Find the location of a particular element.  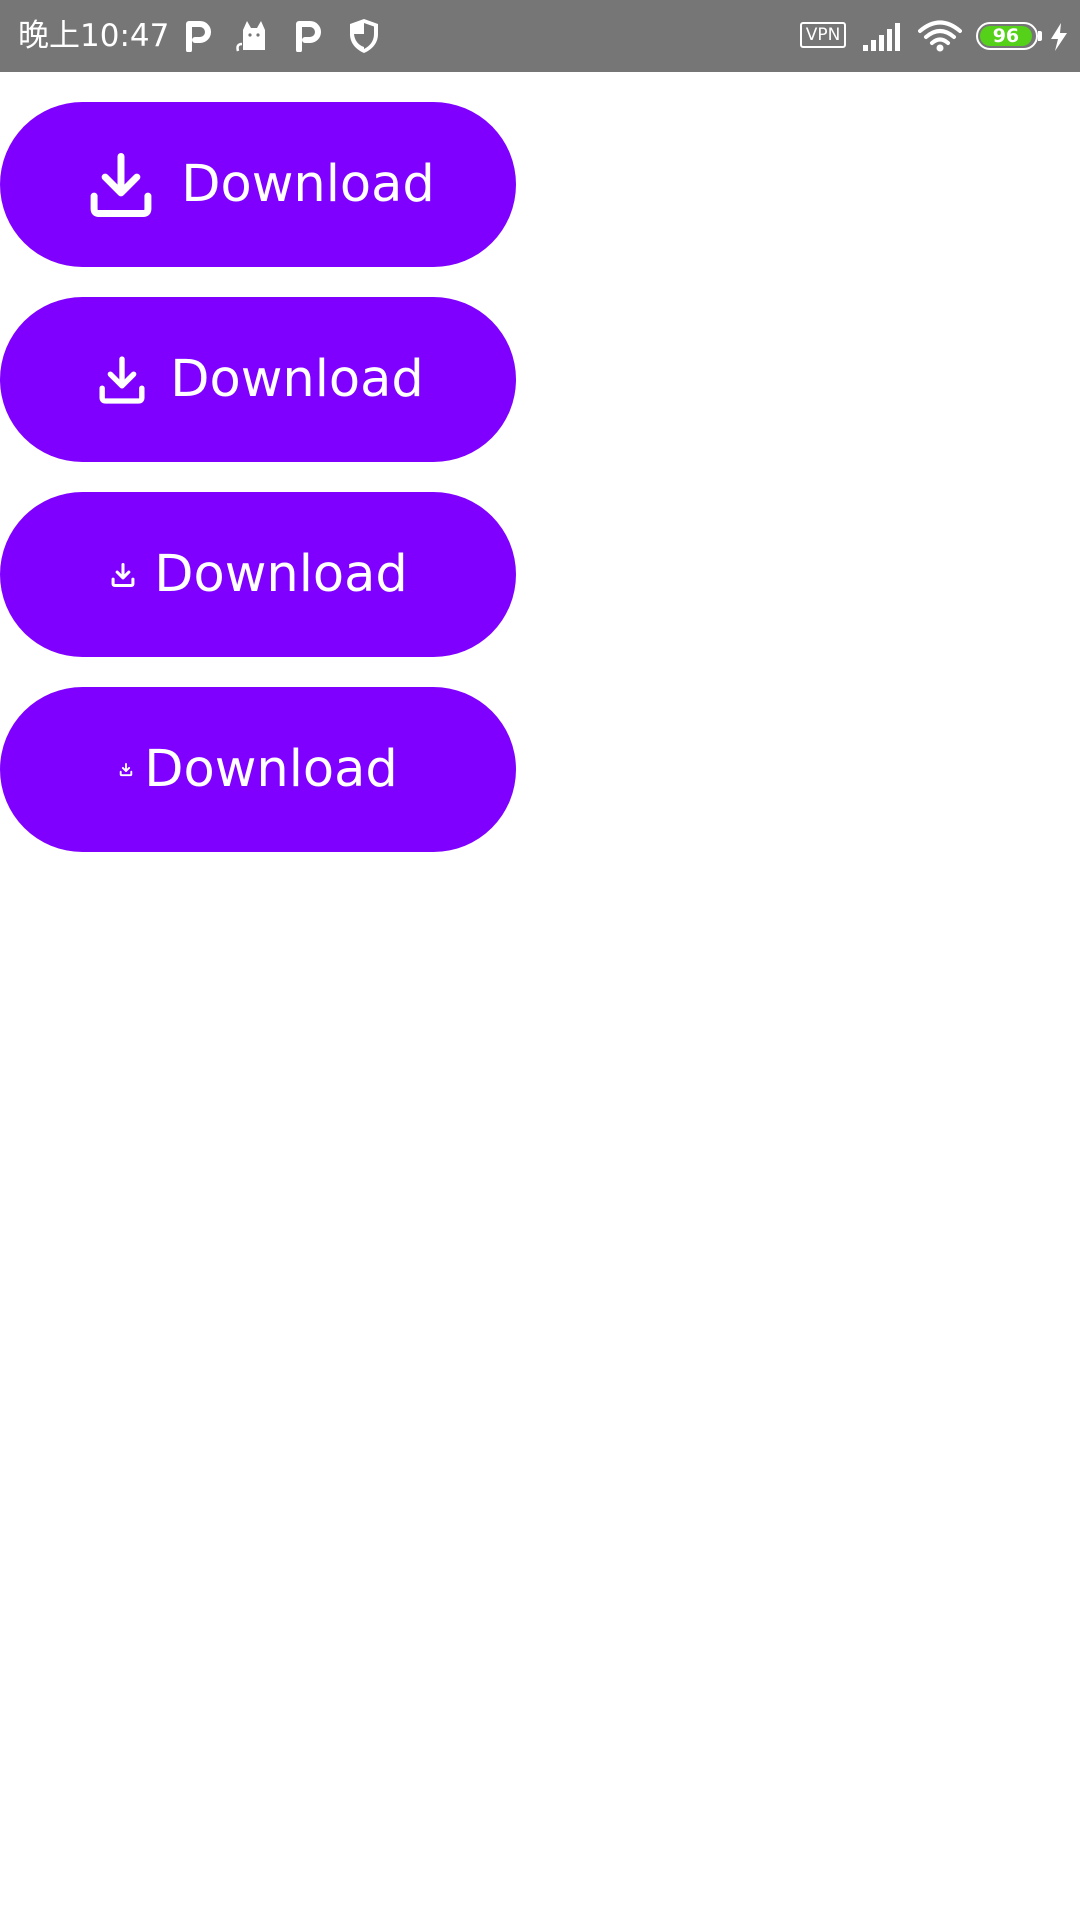

status-time: 晚上10:47 is located at coordinates (94, 36).